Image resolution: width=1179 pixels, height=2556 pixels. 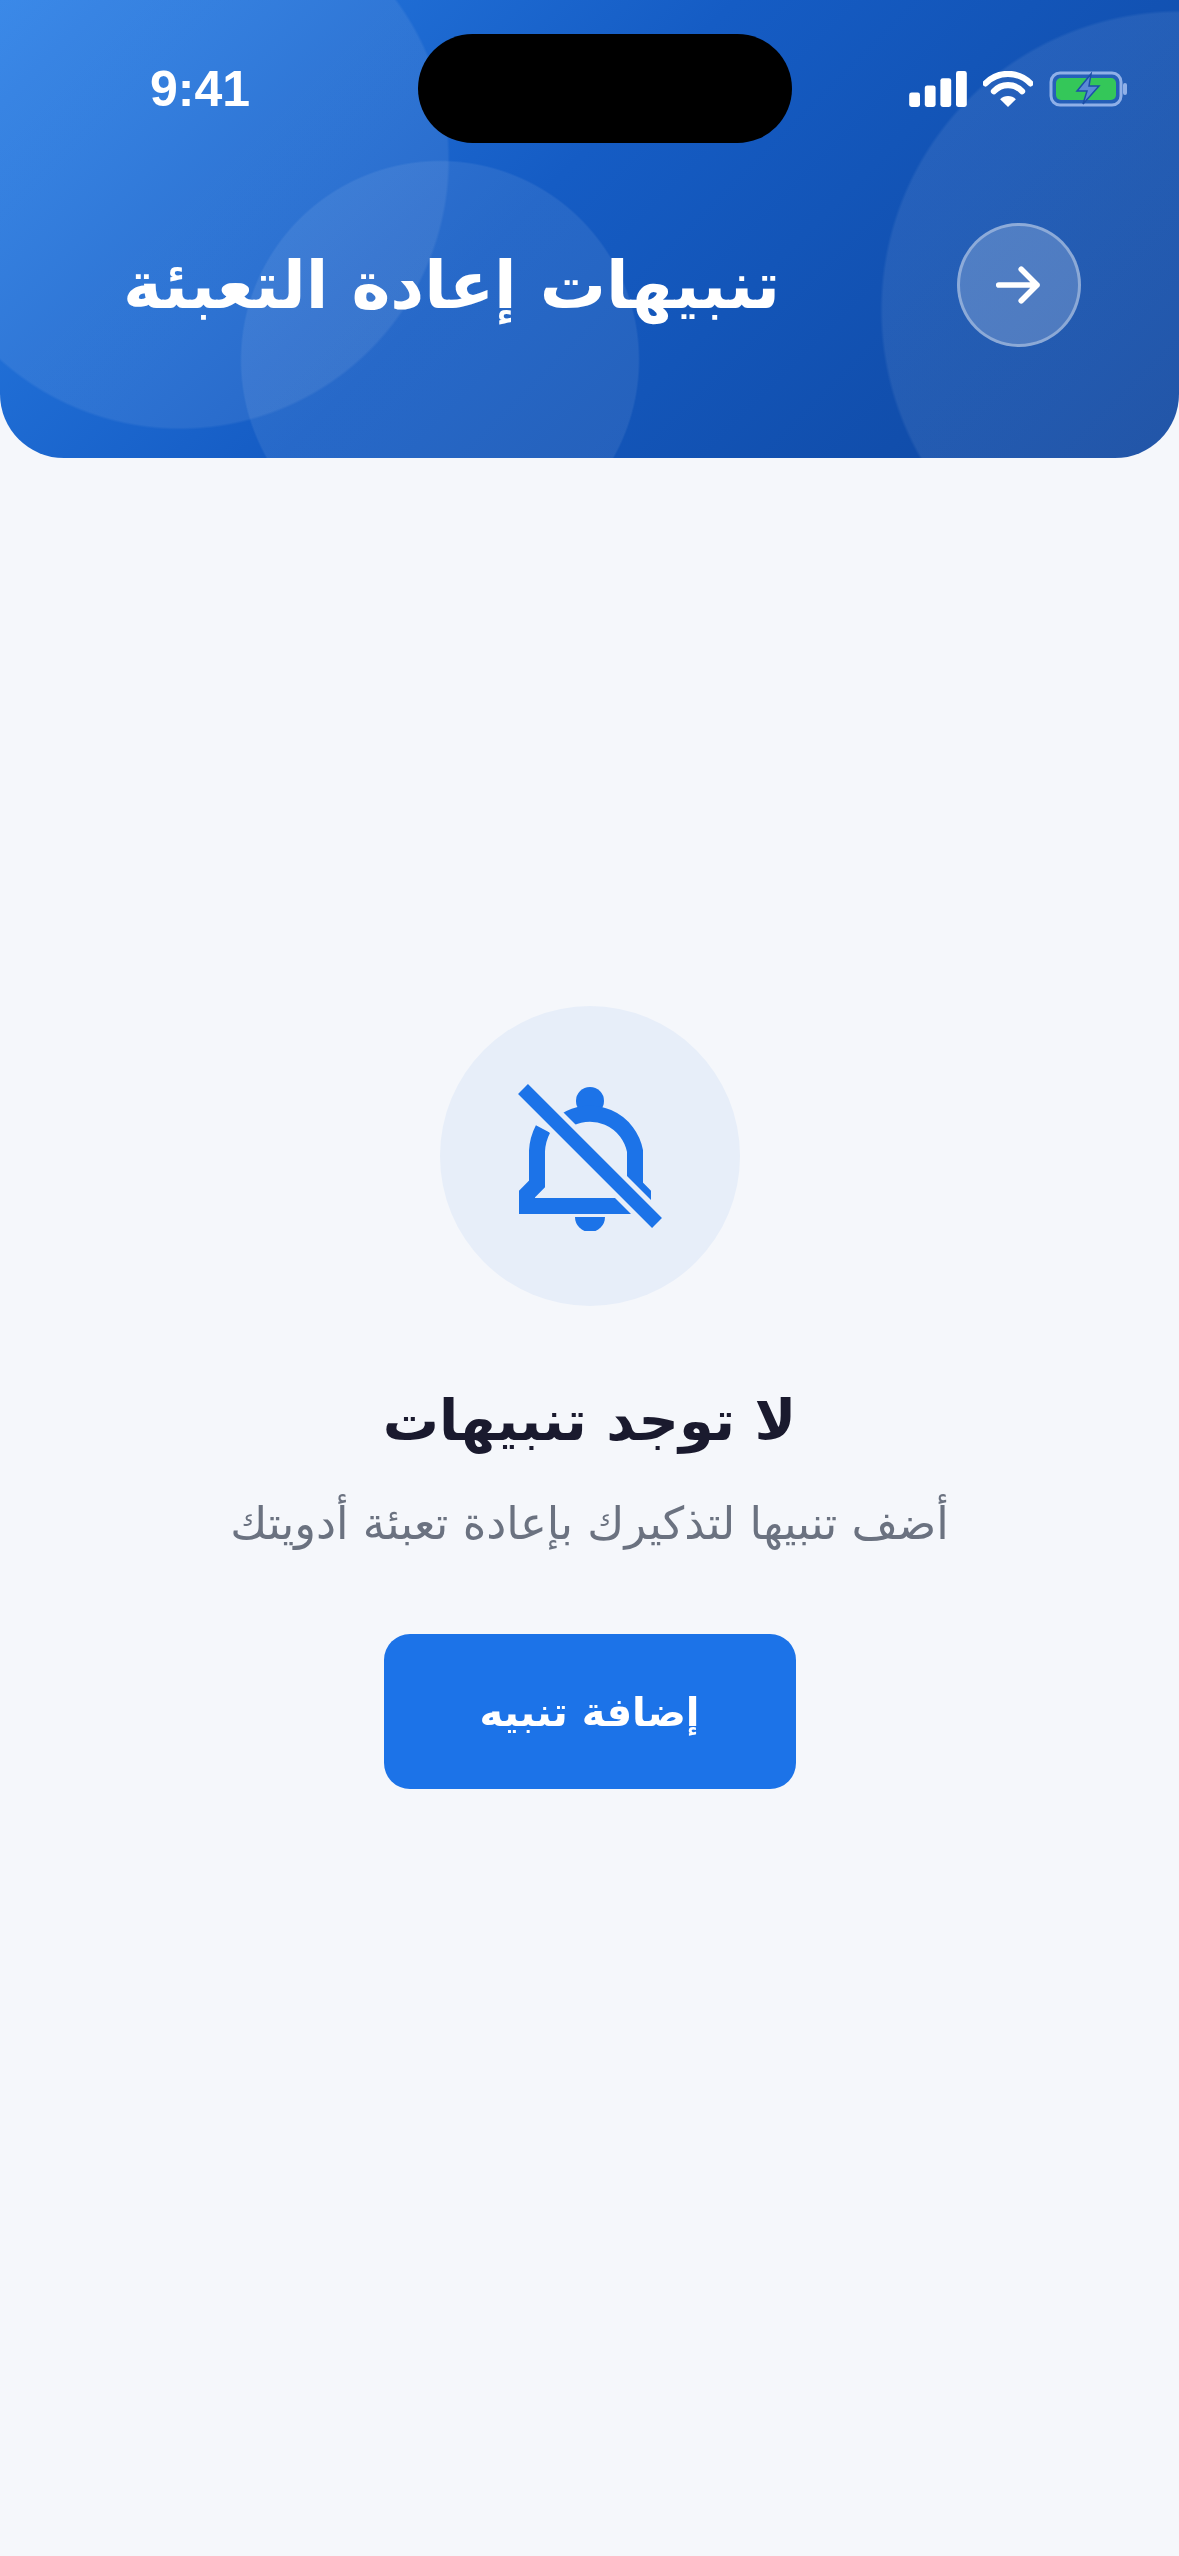 What do you see at coordinates (589, 1420) in the screenshot?
I see `empty-state-title: لا توجد تنبيهات` at bounding box center [589, 1420].